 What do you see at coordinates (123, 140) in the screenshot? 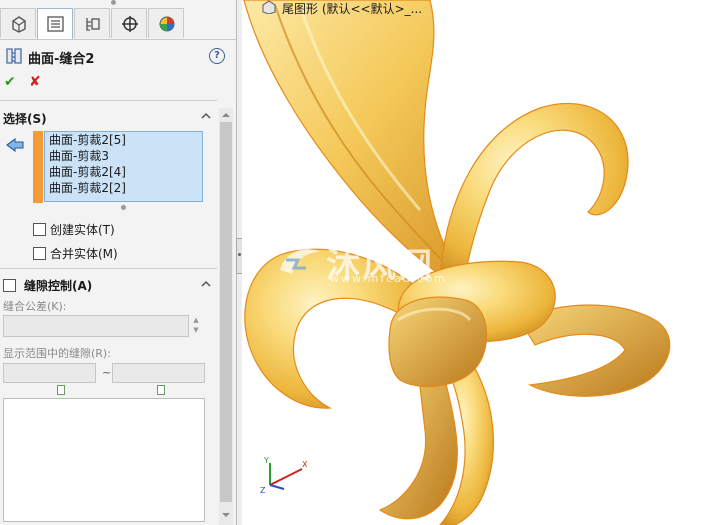
I see `list-item: 曲面-剪裁2[5]` at bounding box center [123, 140].